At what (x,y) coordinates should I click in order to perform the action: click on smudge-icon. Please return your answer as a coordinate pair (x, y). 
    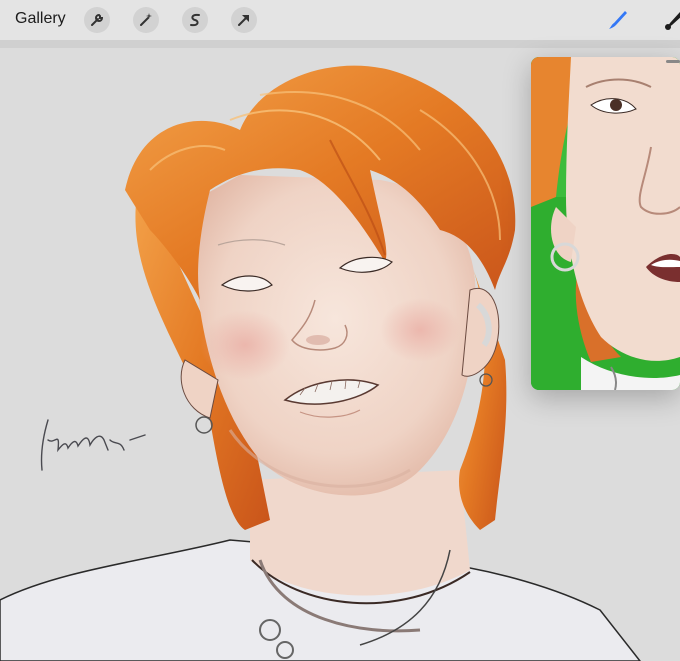
    Looking at the image, I should click on (672, 21).